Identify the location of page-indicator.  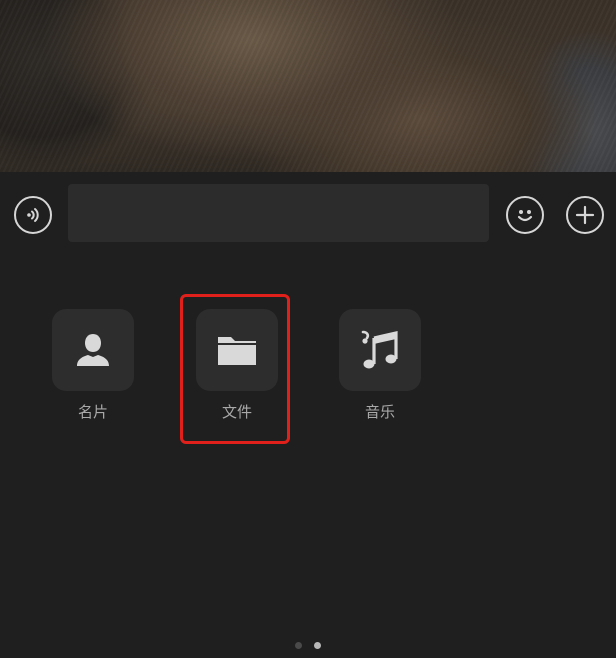
(308, 645).